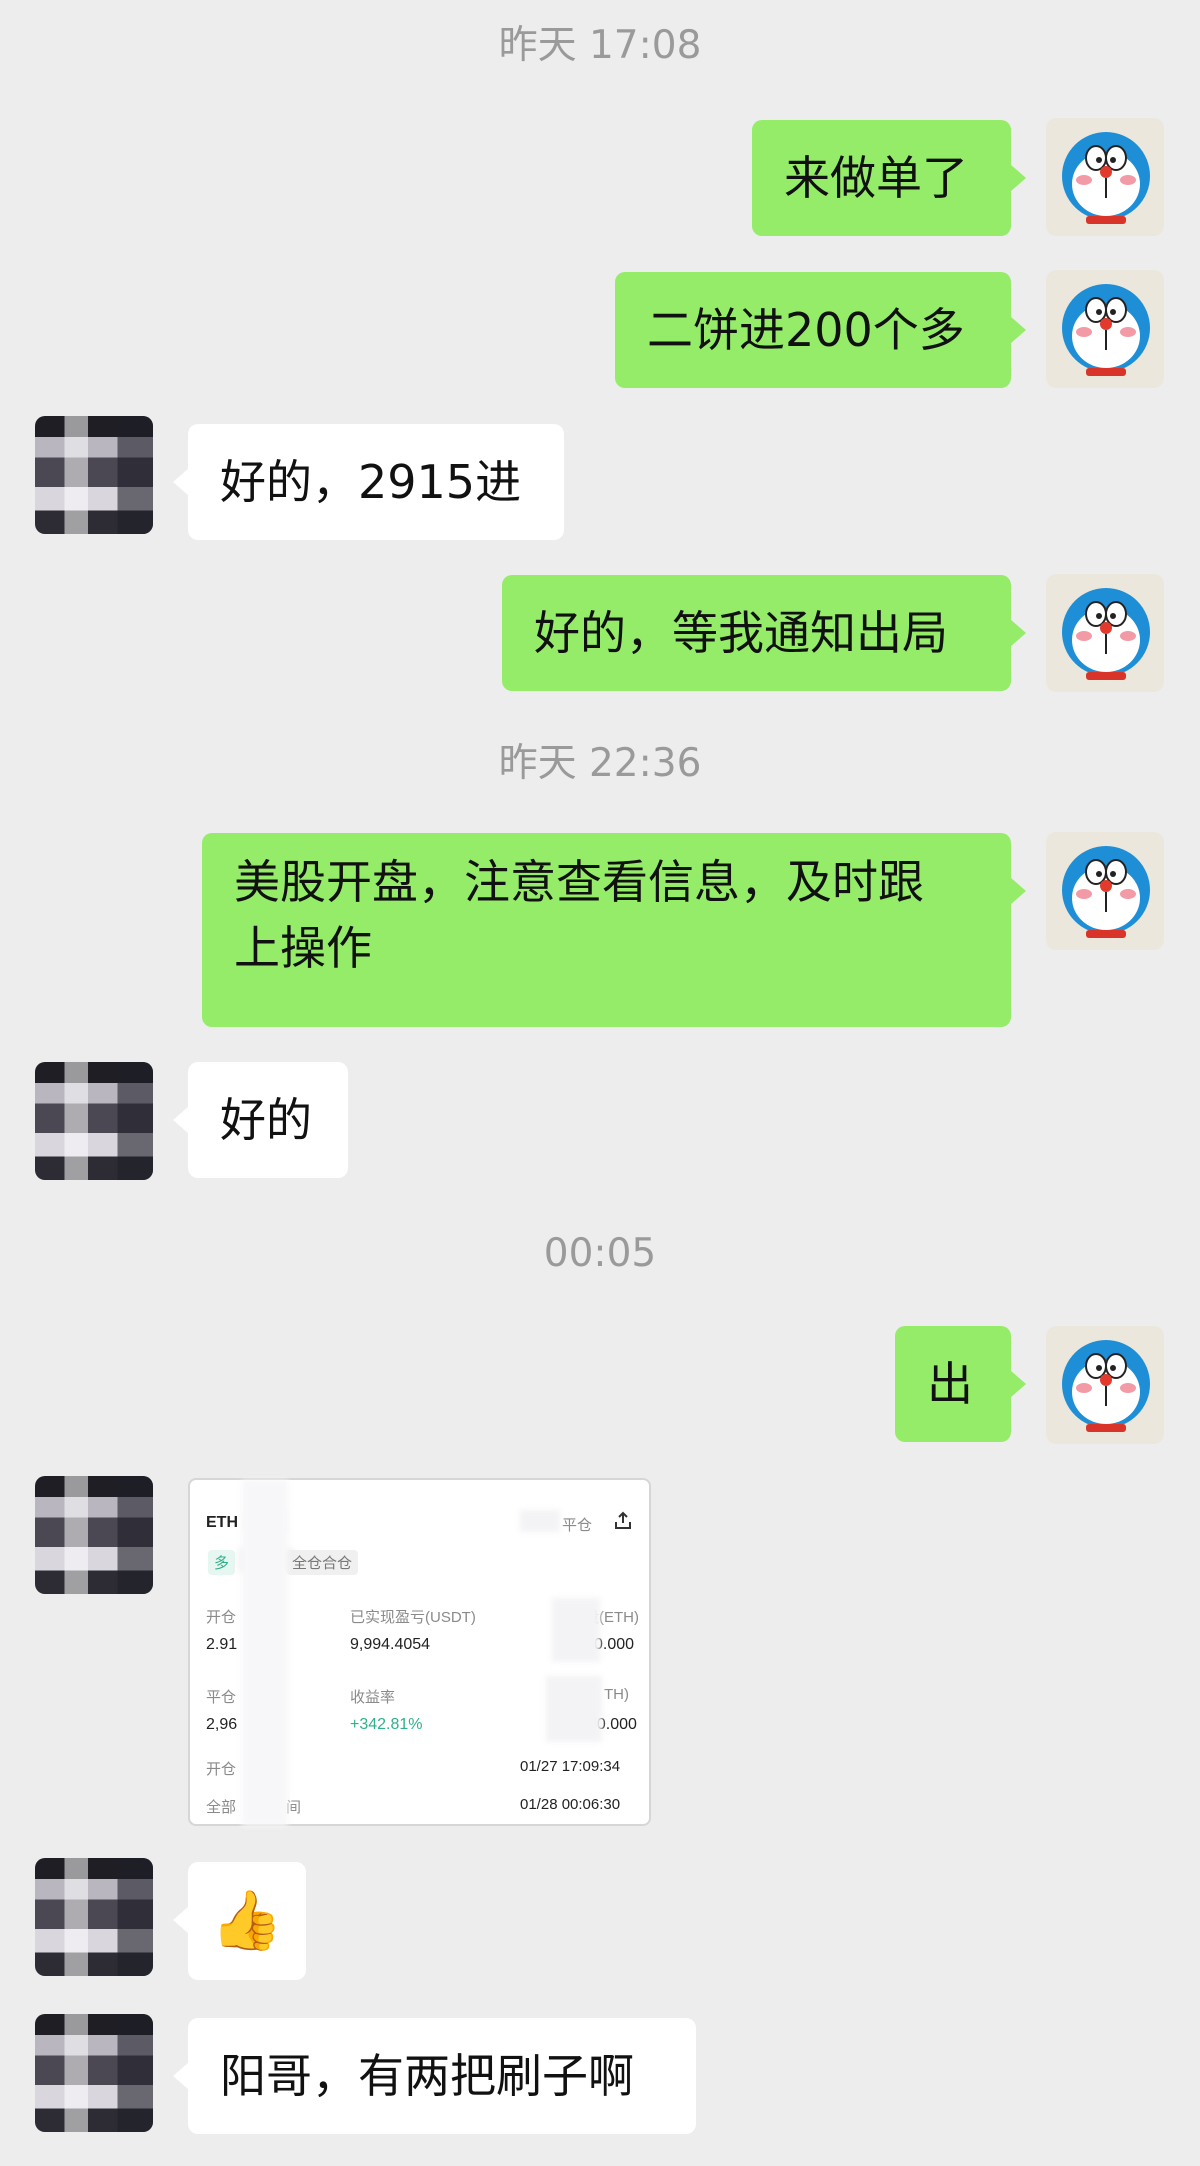  Describe the element at coordinates (221, 1617) in the screenshot. I see `open-label: 开仓` at that location.